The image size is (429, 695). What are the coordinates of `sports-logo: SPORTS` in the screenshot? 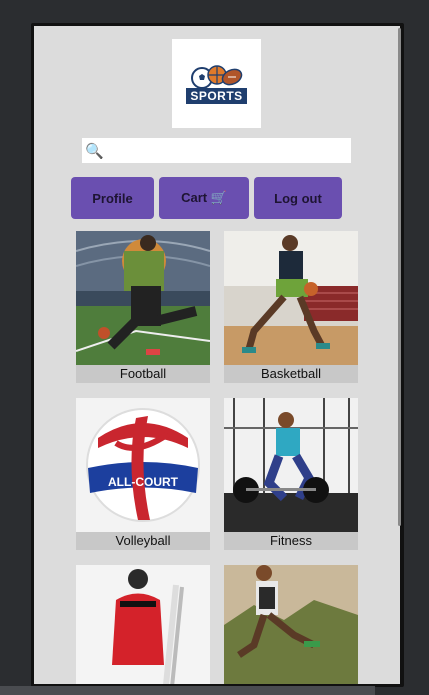 It's located at (216, 83).